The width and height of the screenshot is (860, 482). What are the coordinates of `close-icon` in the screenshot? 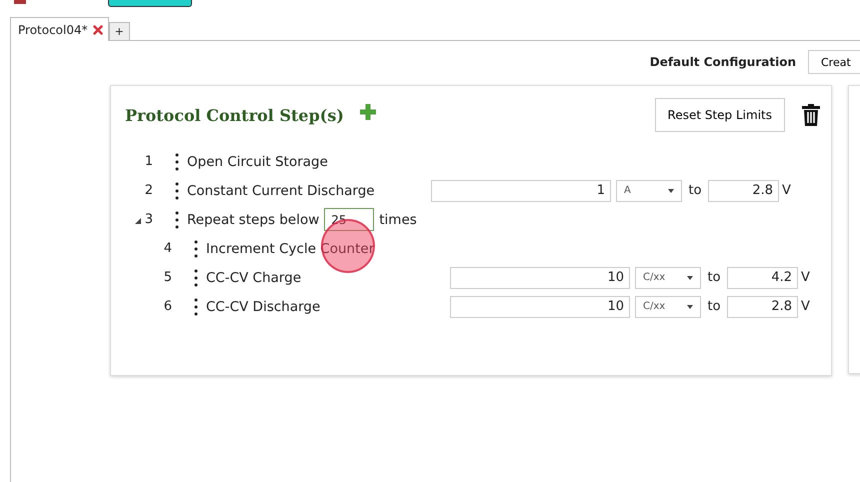 It's located at (97, 29).